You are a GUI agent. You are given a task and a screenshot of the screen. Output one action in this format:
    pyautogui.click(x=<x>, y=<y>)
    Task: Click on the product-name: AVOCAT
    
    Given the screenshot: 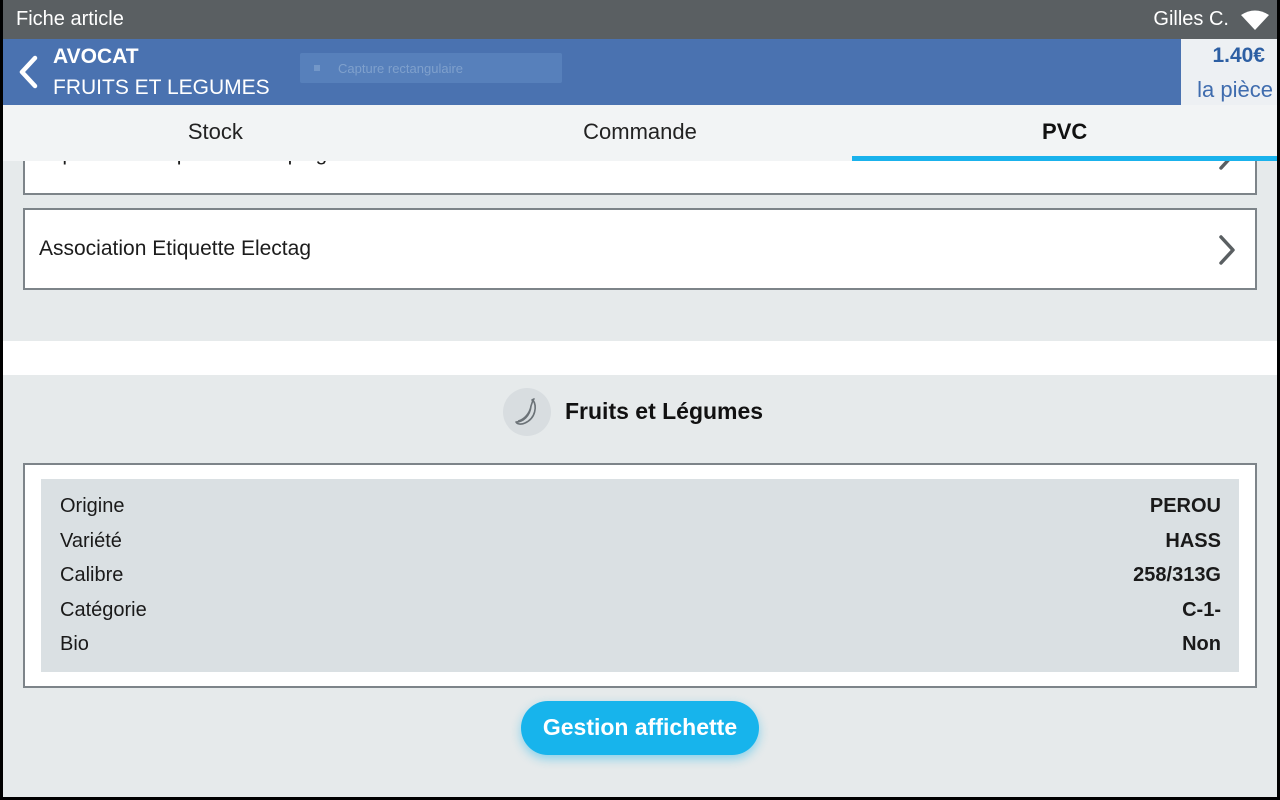 What is the action you would take?
    pyautogui.click(x=96, y=56)
    